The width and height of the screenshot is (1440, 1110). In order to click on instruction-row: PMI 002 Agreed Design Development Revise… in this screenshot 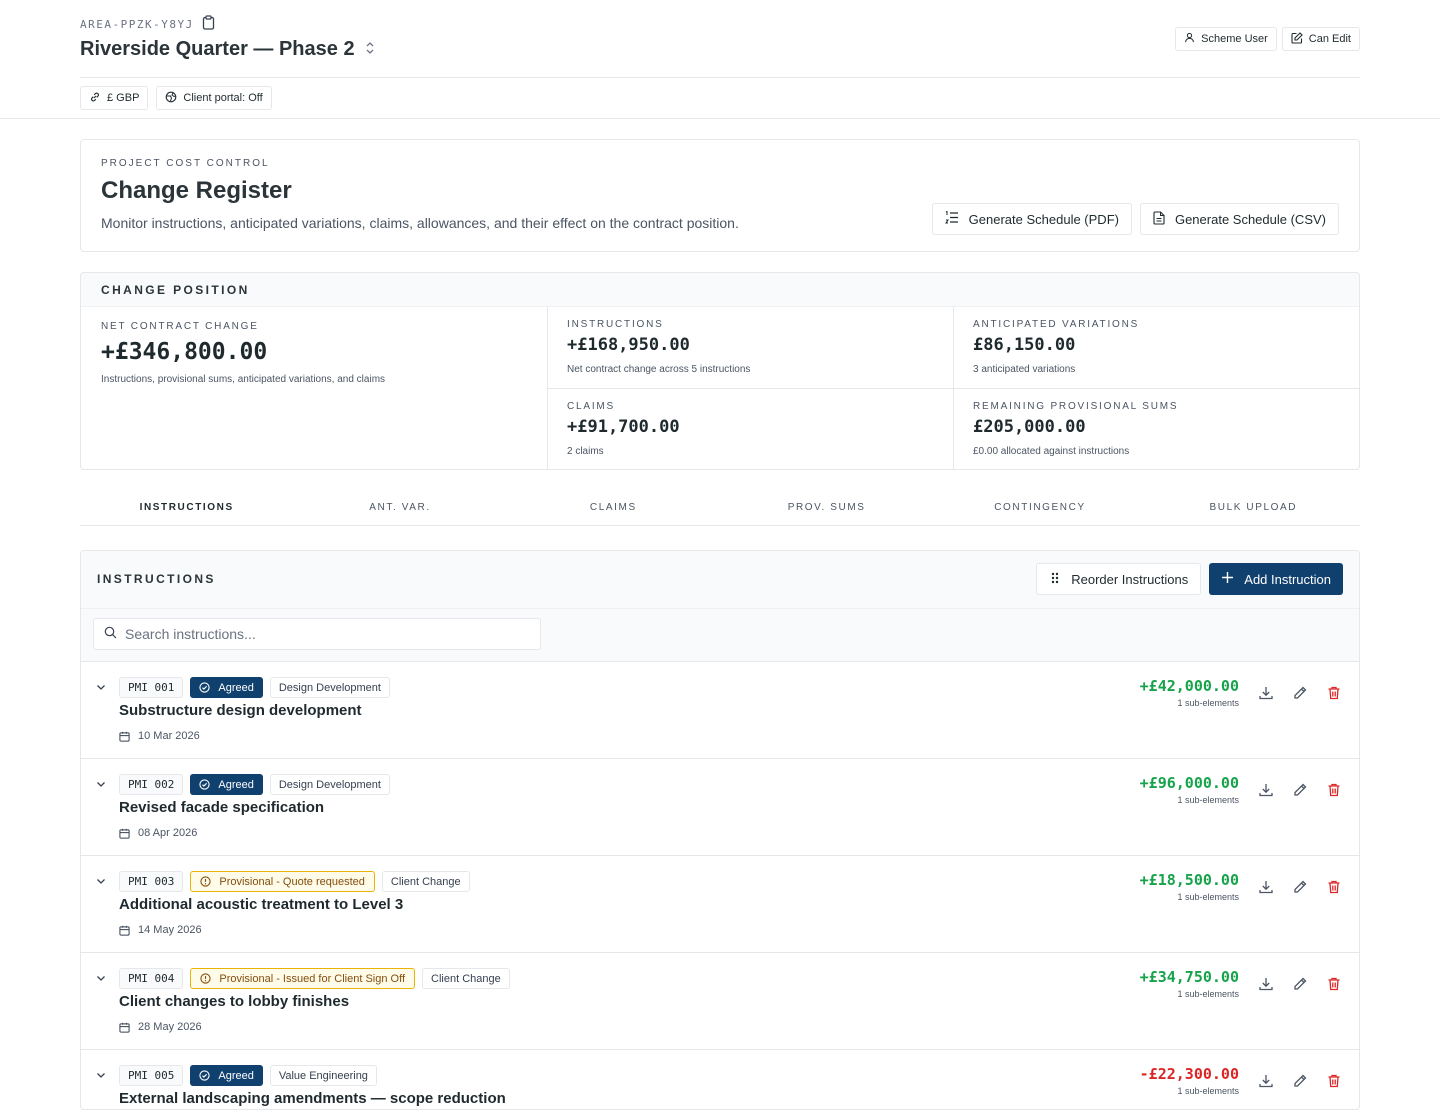, I will do `click(720, 807)`.